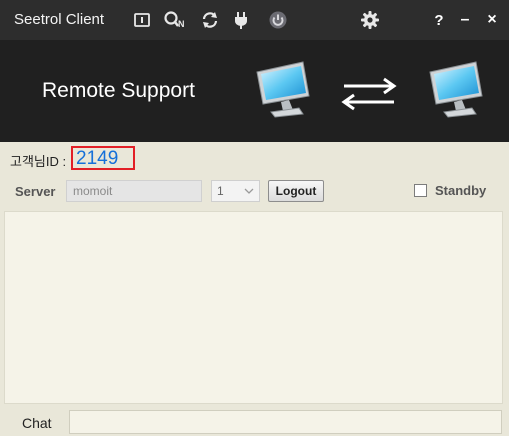  What do you see at coordinates (420, 190) in the screenshot?
I see `standby-checkbox-box` at bounding box center [420, 190].